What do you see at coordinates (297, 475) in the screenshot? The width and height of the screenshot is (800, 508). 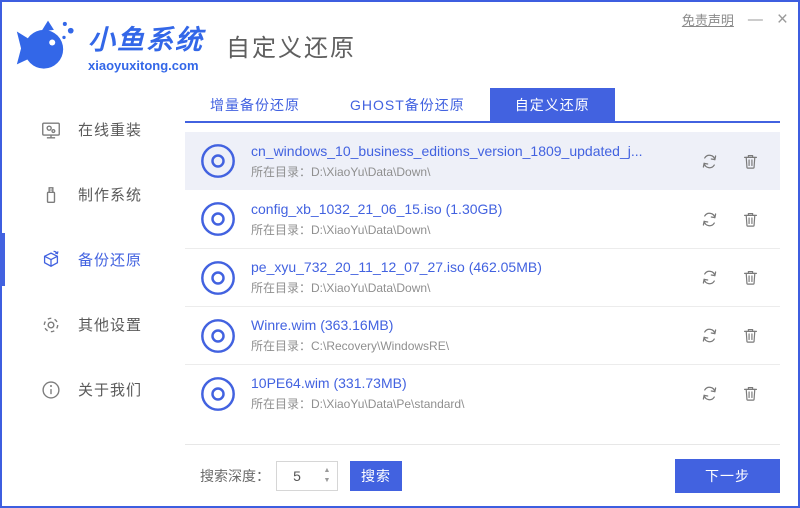 I see `search-depth-value: 5` at bounding box center [297, 475].